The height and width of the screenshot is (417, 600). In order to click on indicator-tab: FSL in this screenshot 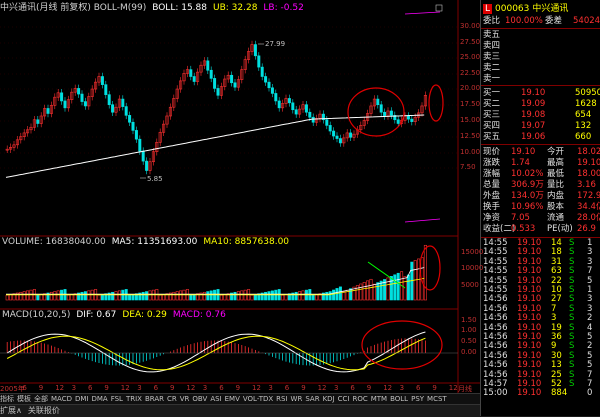, I will do `click(117, 399)`.